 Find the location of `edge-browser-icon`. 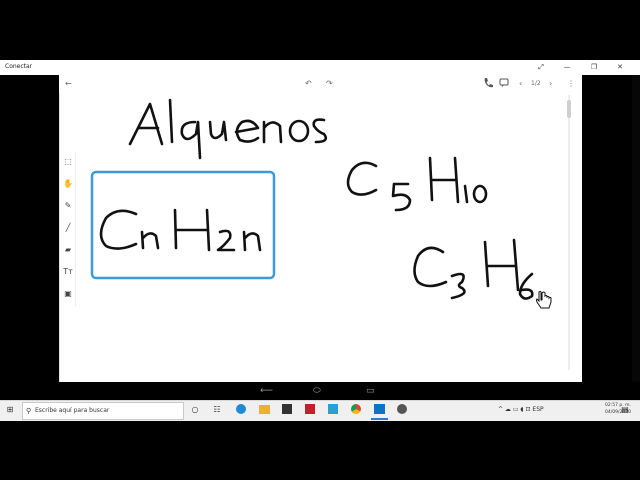

edge-browser-icon is located at coordinates (241, 409).